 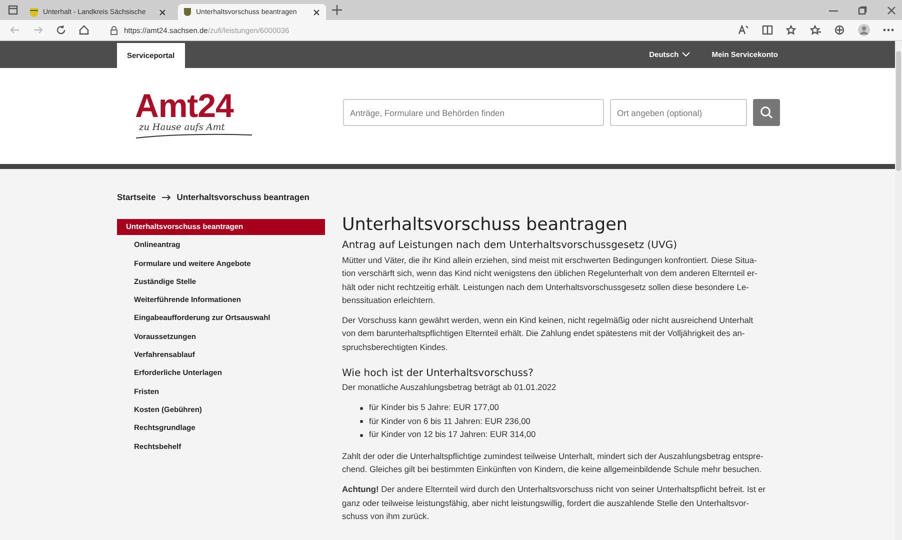 I want to click on breadcrumb-item: Unterhaltsvorschuss beantragen, so click(x=243, y=197).